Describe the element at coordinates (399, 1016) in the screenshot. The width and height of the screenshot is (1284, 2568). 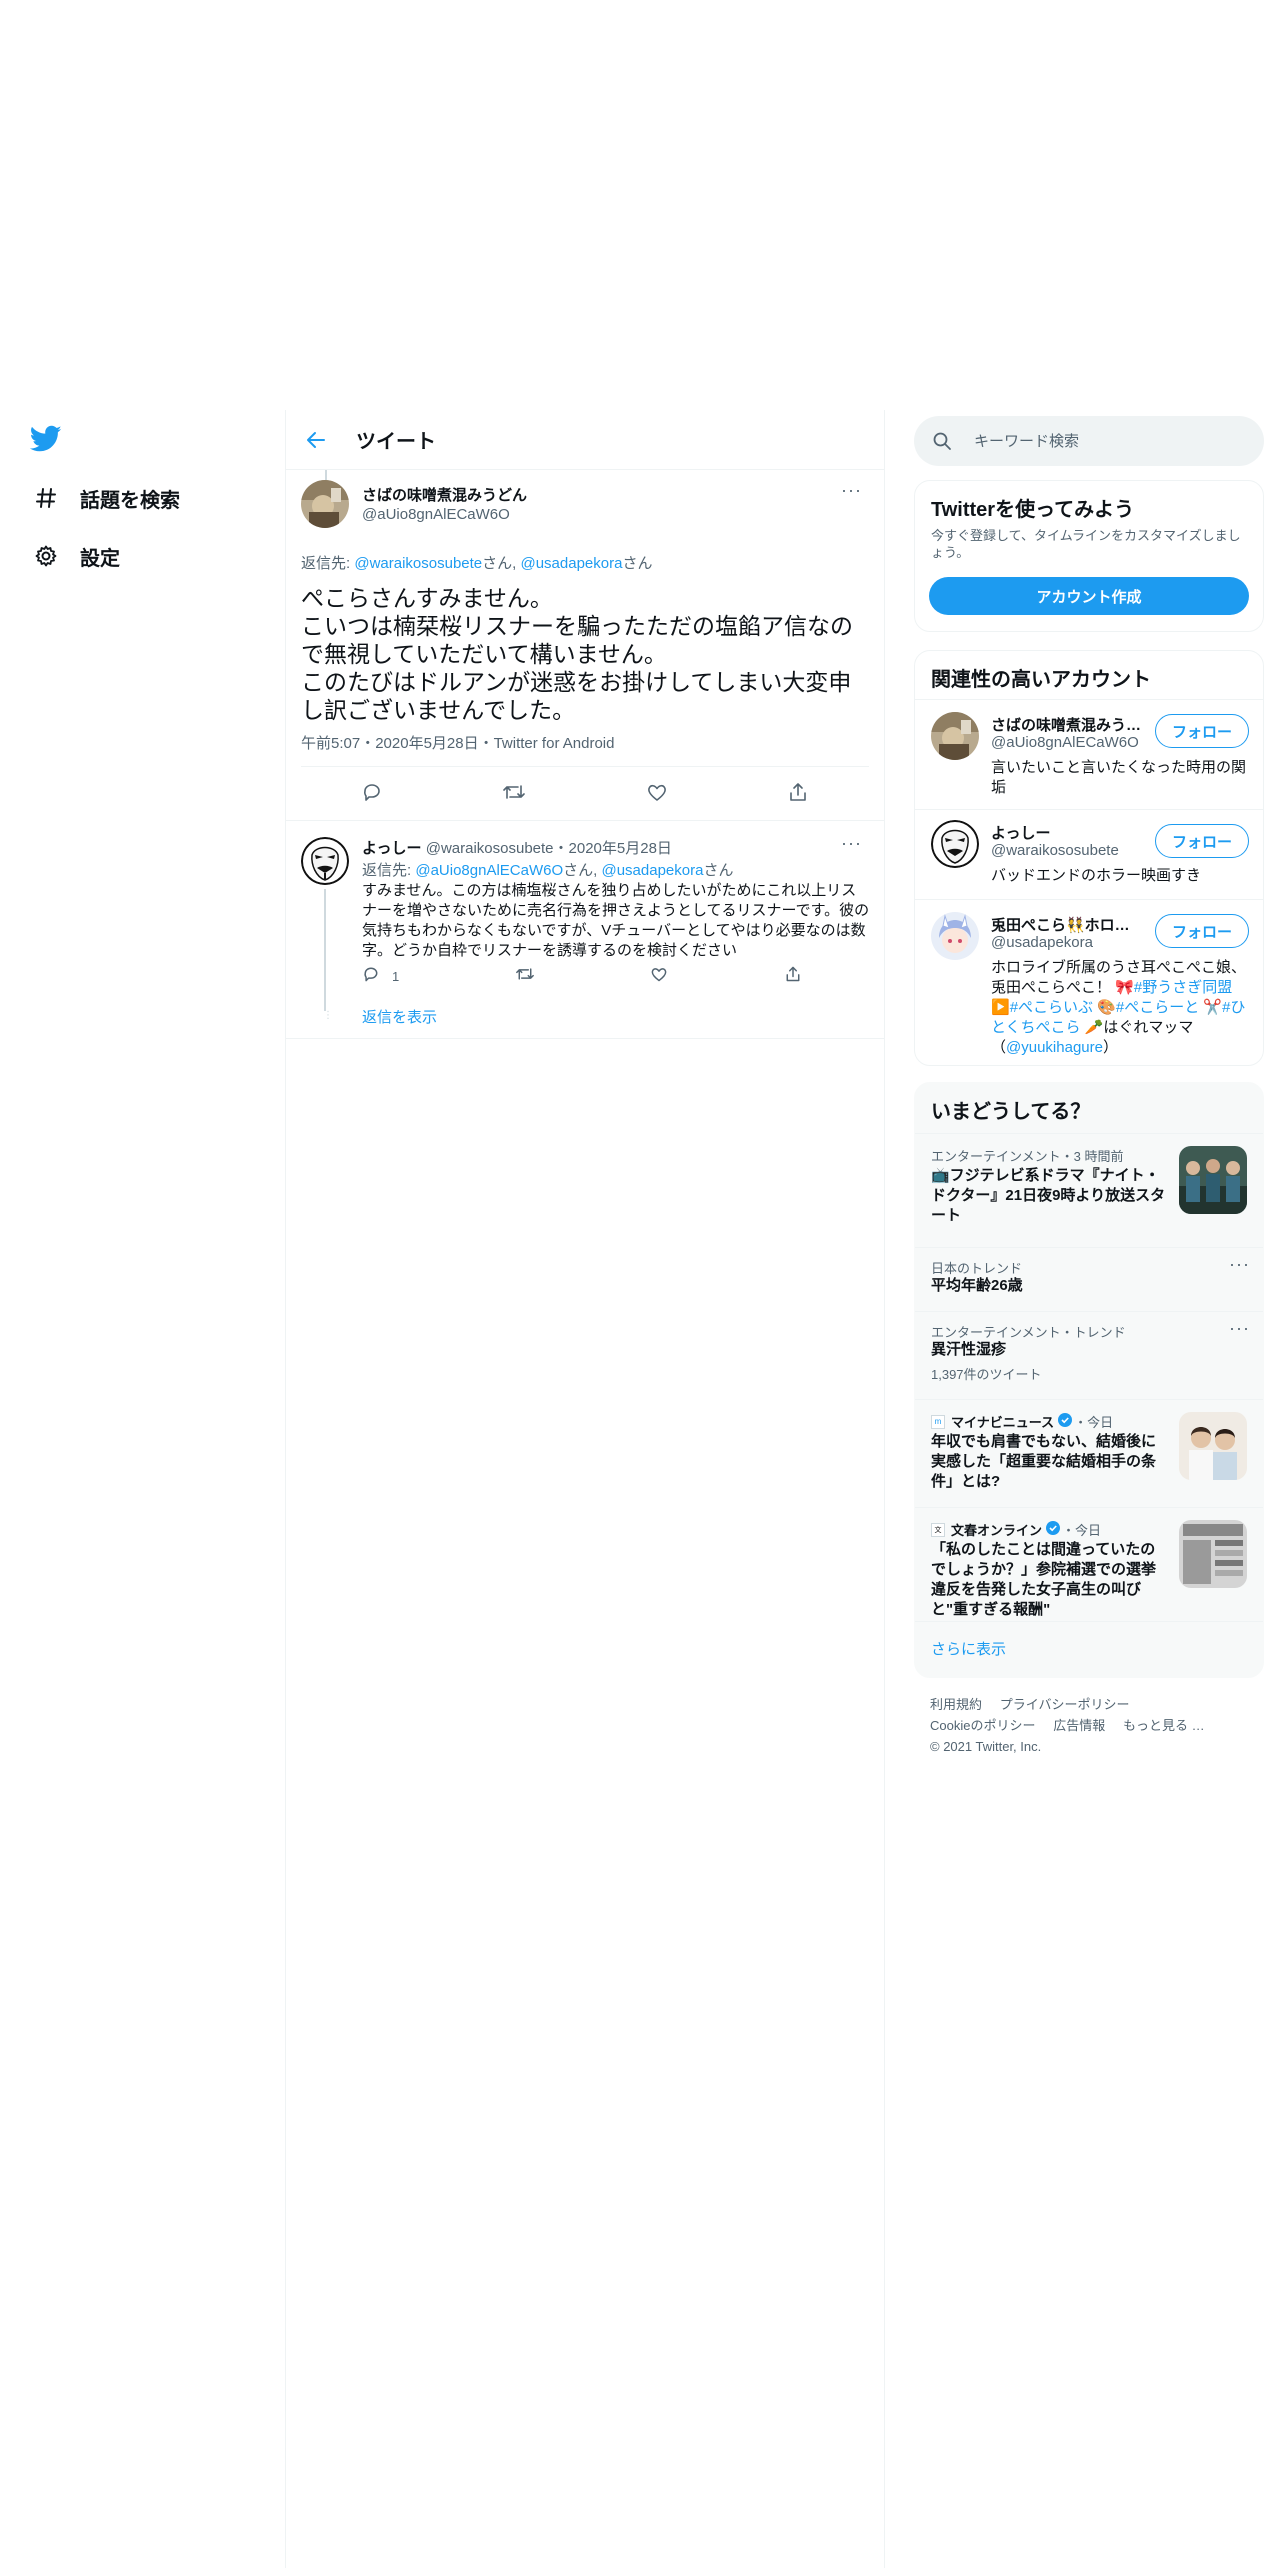
I see `show-replies-link: 返信を表示` at that location.